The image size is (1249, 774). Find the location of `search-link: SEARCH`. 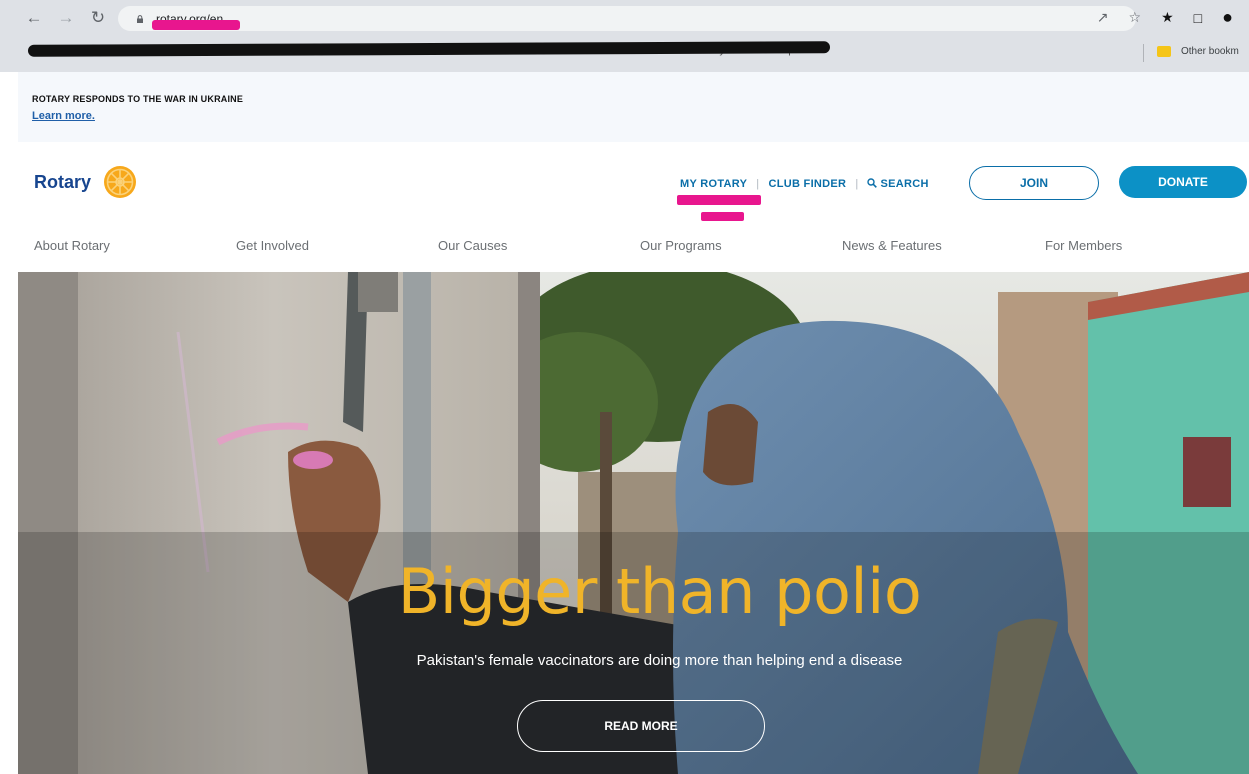

search-link: SEARCH is located at coordinates (897, 184).